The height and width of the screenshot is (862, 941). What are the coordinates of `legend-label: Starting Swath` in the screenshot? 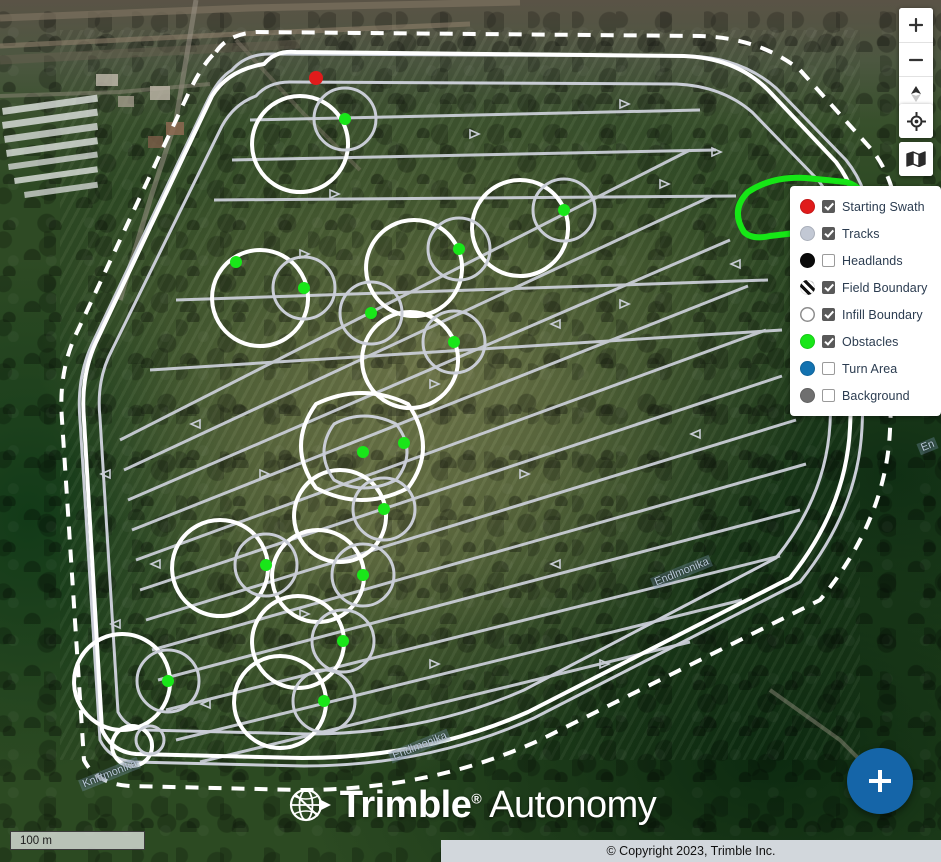 It's located at (883, 206).